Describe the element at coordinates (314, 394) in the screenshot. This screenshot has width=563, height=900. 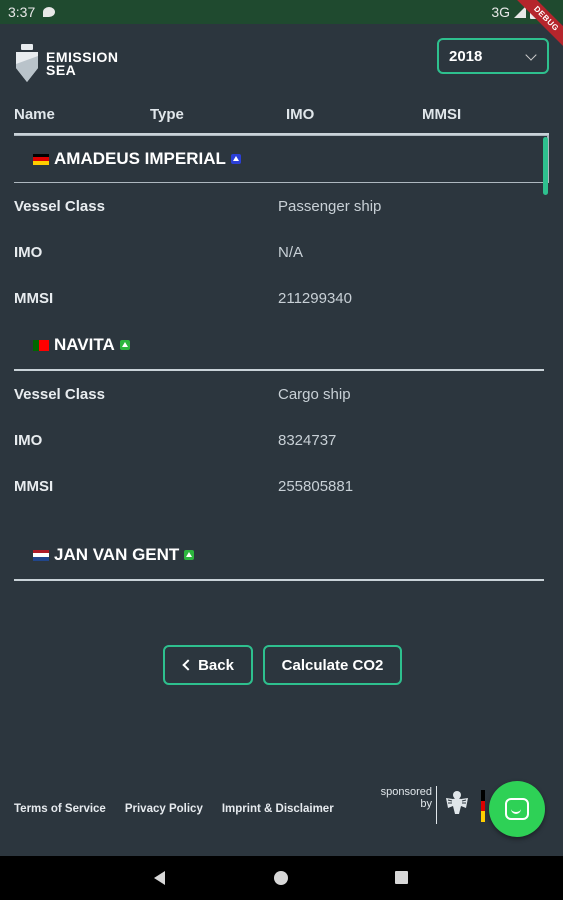
I see `detail-value: Cargo ship` at that location.